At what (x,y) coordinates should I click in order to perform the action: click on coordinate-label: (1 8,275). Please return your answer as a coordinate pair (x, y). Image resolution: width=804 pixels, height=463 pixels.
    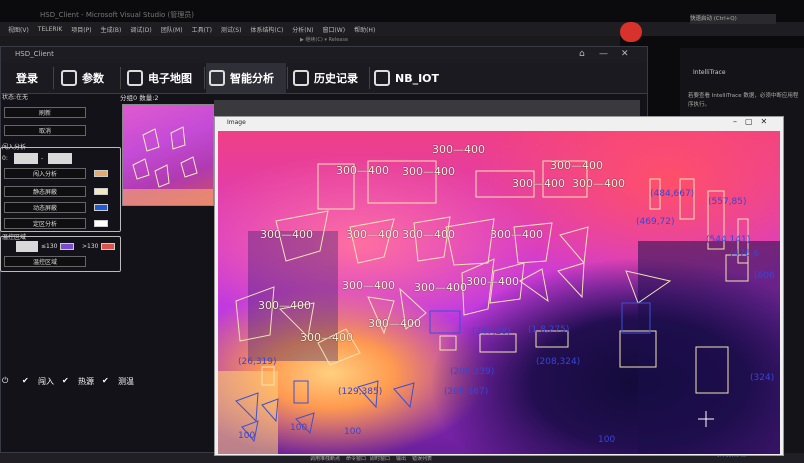
    Looking at the image, I should click on (549, 330).